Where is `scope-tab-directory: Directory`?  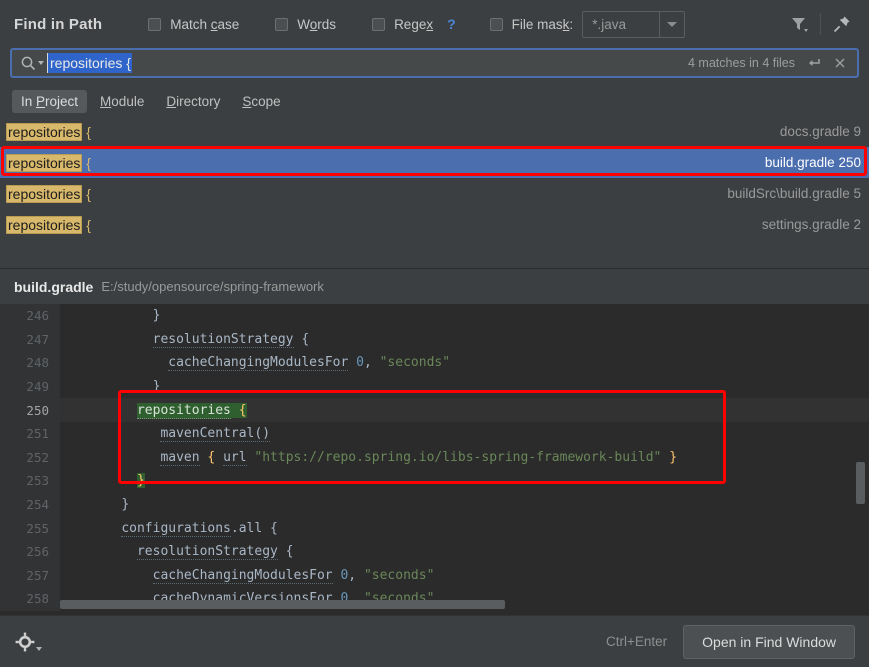 scope-tab-directory: Directory is located at coordinates (193, 101).